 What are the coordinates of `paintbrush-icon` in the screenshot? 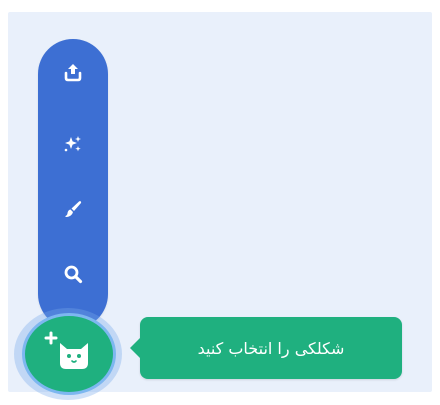 It's located at (73, 209).